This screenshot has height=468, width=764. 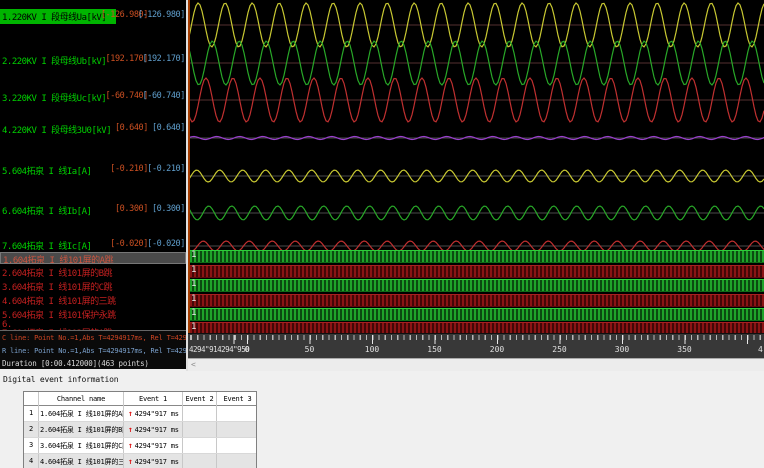 I want to click on ruler-edge-label: 4294"914294"950, so click(x=219, y=349).